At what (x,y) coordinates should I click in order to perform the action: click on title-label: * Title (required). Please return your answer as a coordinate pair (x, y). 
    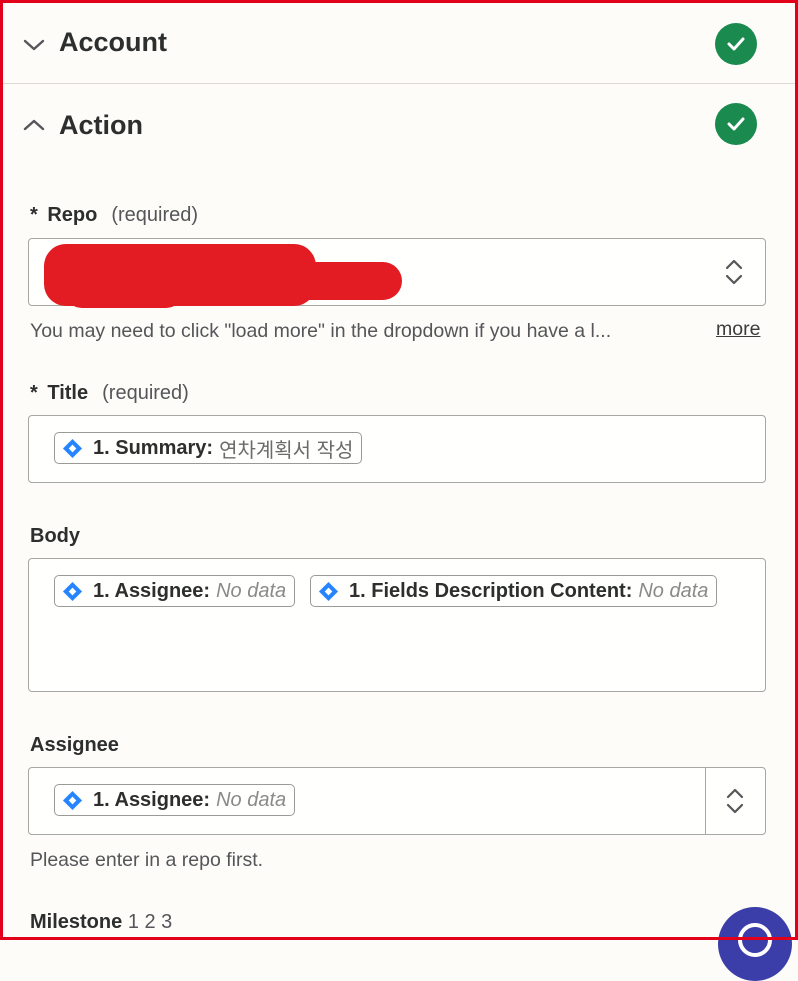
    Looking at the image, I should click on (109, 393).